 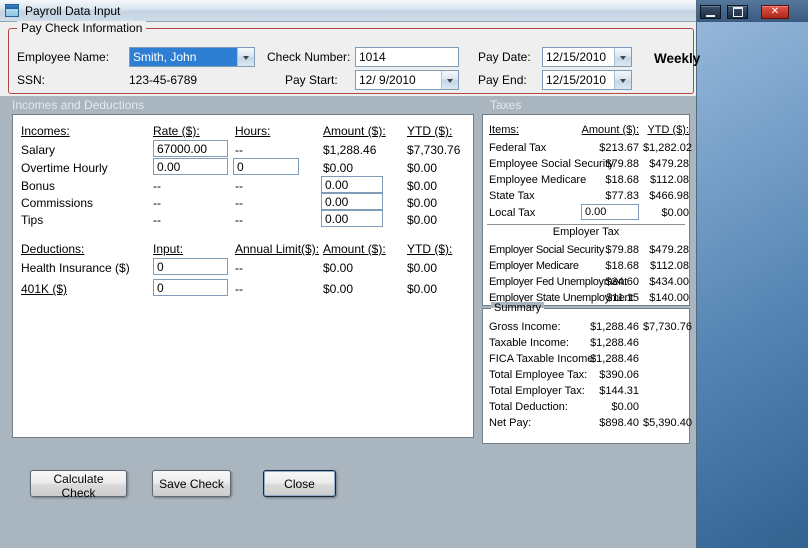 What do you see at coordinates (239, 289) in the screenshot?
I see `k401-limit-value: --` at bounding box center [239, 289].